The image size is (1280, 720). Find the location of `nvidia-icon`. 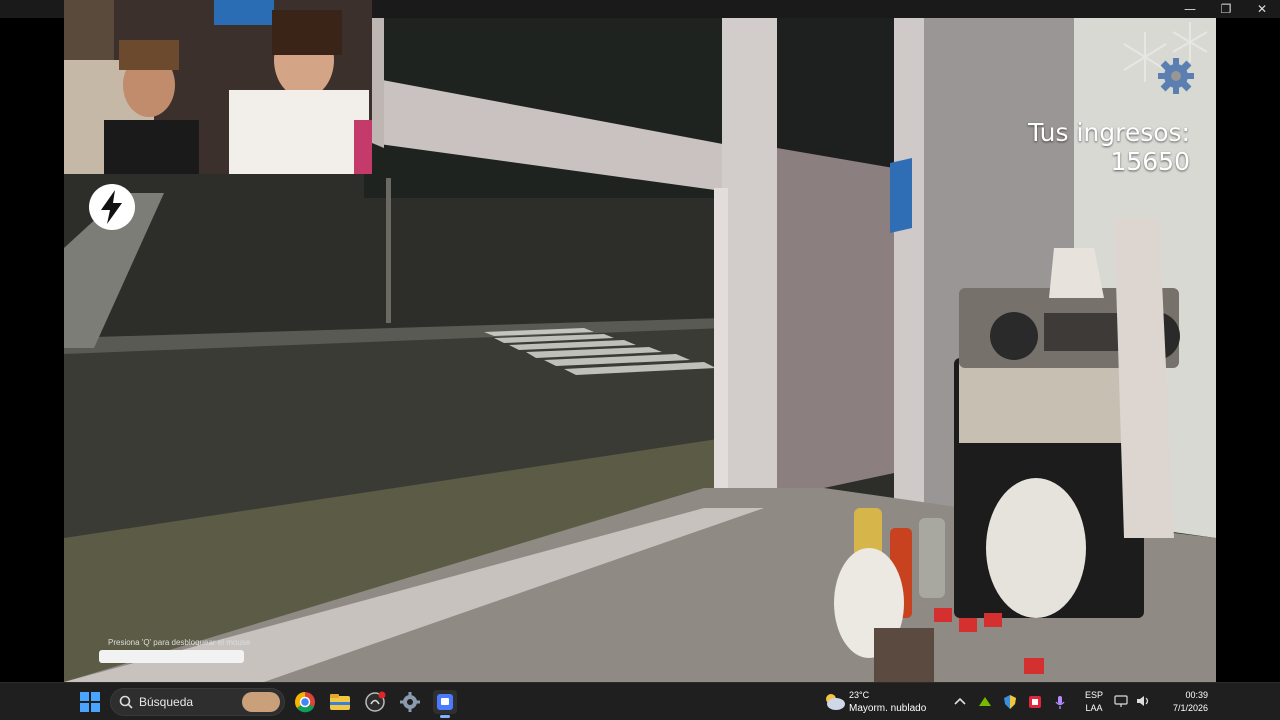

nvidia-icon is located at coordinates (985, 702).